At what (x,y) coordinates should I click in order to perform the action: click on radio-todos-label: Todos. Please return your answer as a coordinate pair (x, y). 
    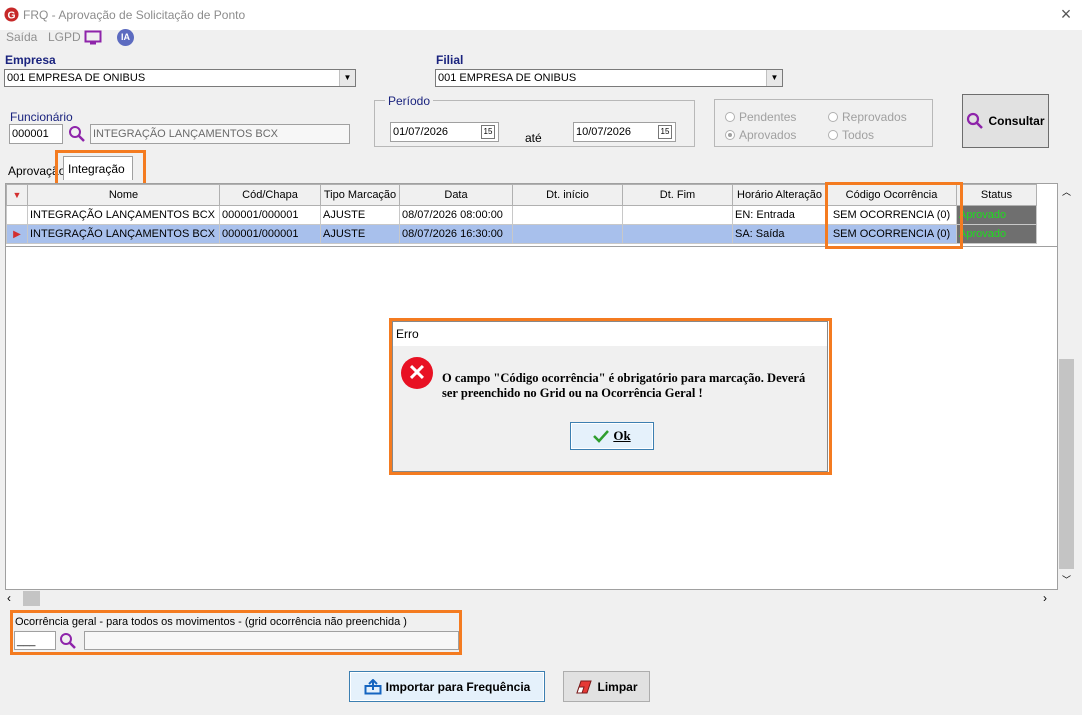
    Looking at the image, I should click on (858, 135).